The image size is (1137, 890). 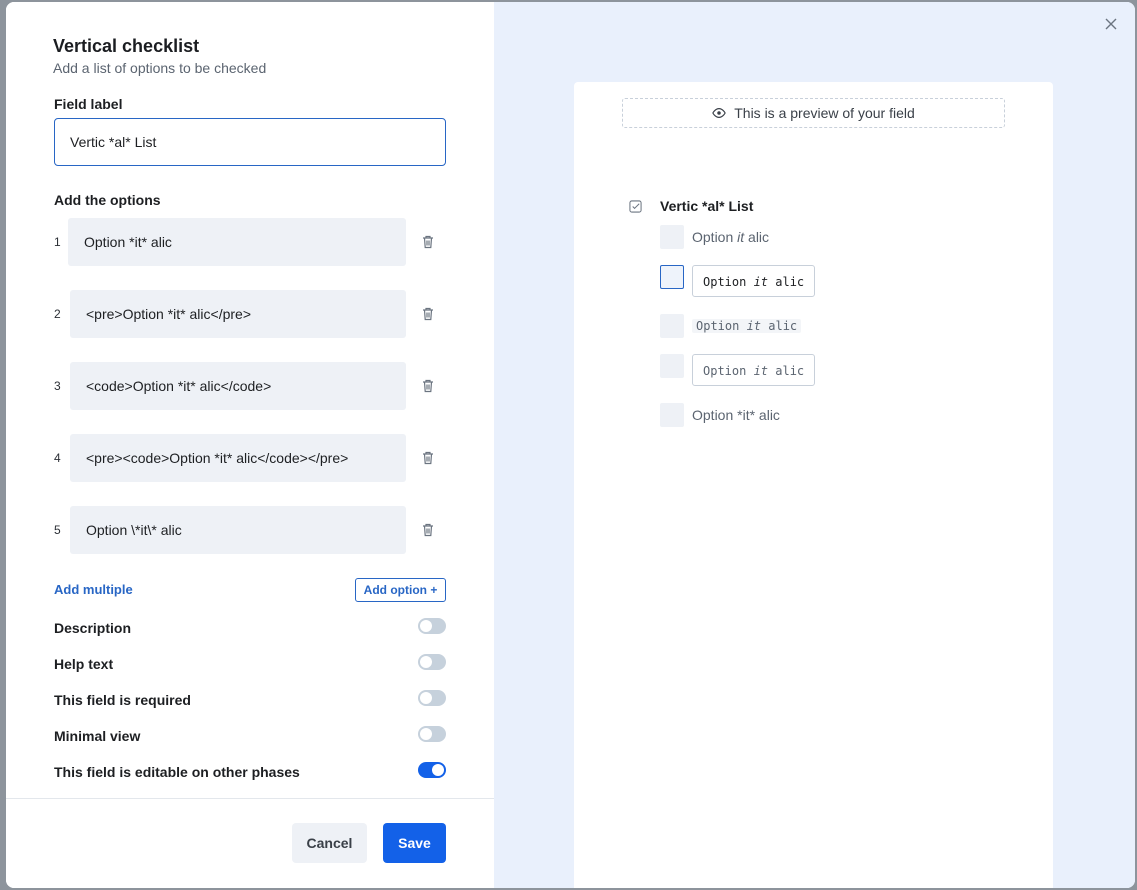 What do you see at coordinates (250, 700) in the screenshot?
I see `toggle-row-required: This field is required` at bounding box center [250, 700].